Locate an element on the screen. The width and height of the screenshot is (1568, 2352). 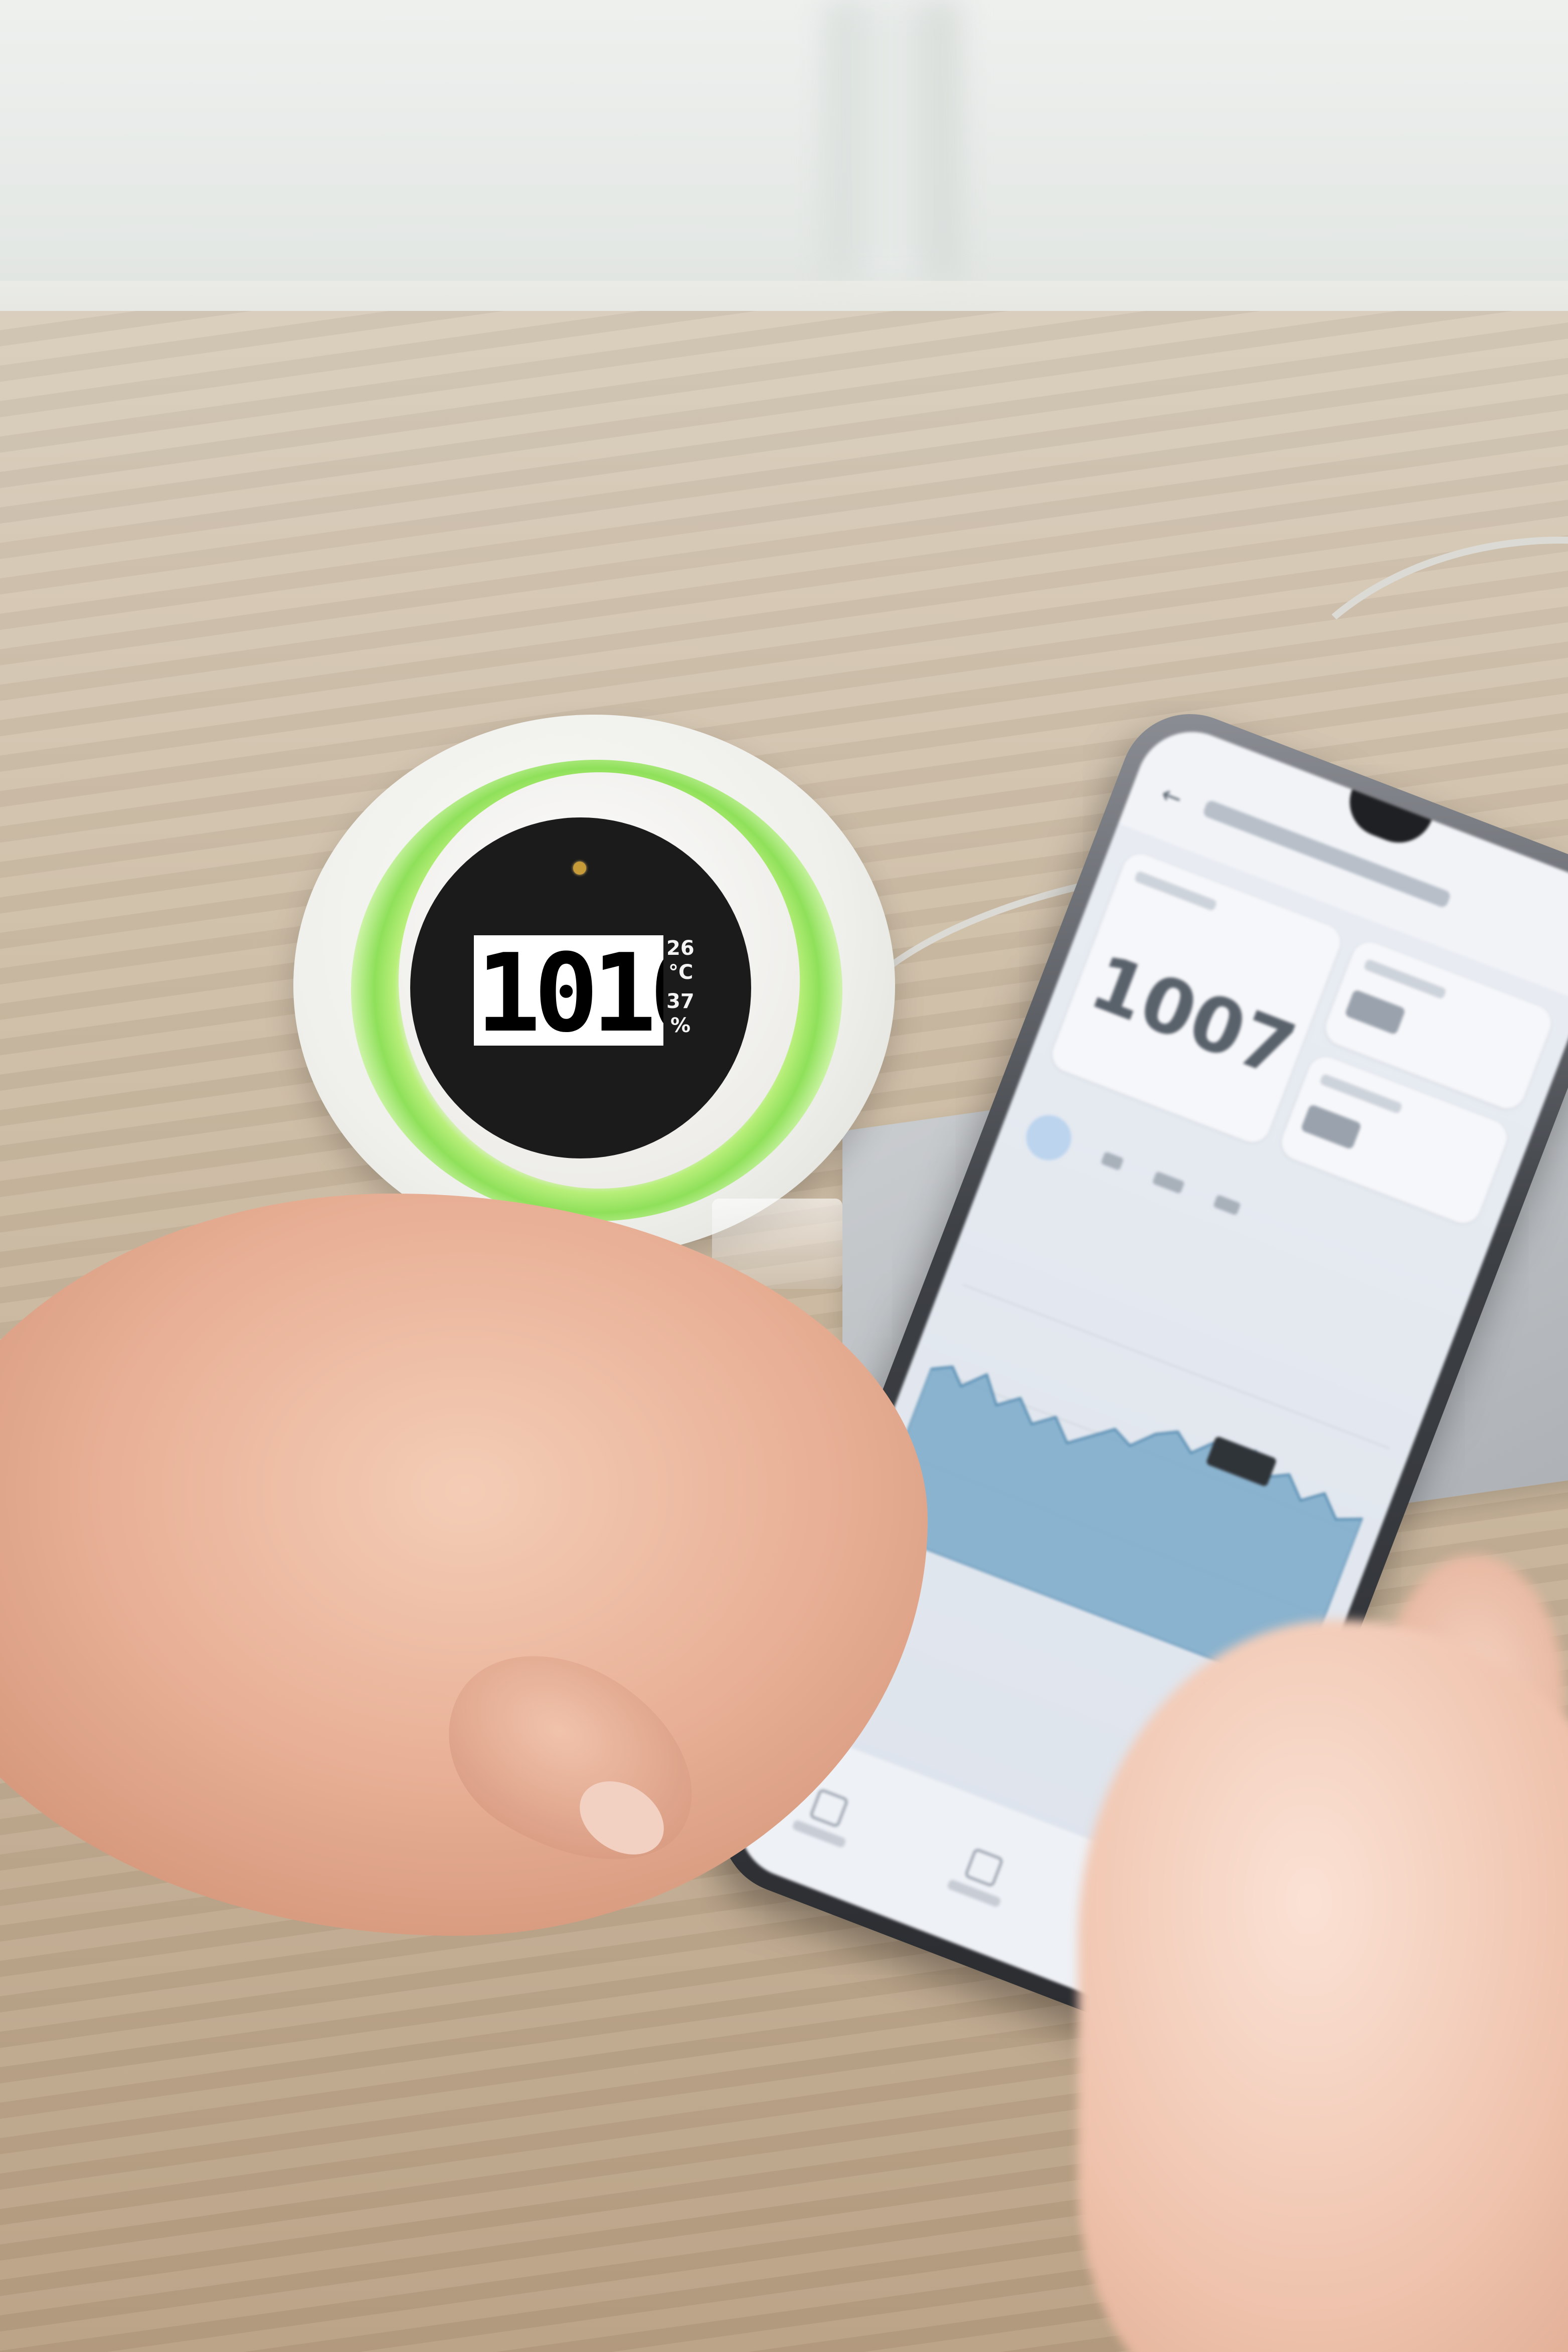
phone-co2-value: 1007 is located at coordinates (1192, 1016).